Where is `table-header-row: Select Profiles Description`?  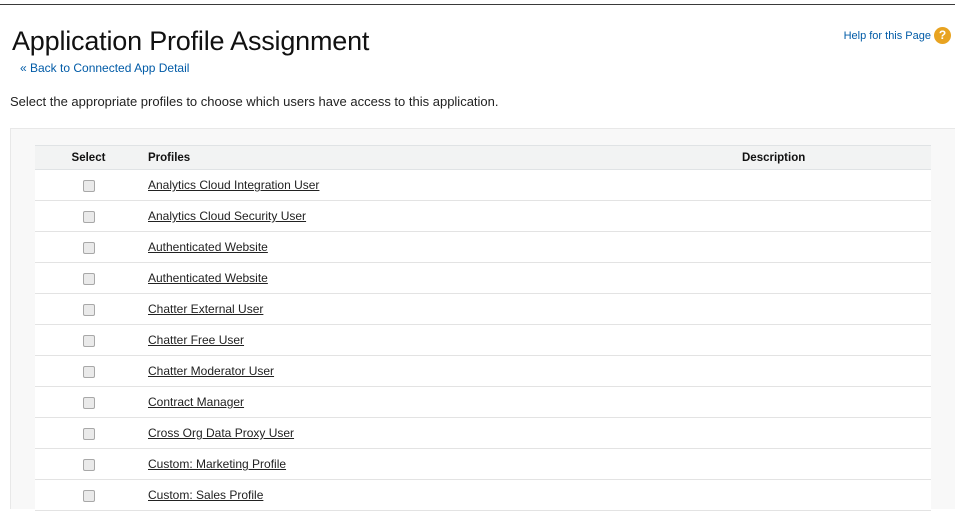
table-header-row: Select Profiles Description is located at coordinates (483, 157).